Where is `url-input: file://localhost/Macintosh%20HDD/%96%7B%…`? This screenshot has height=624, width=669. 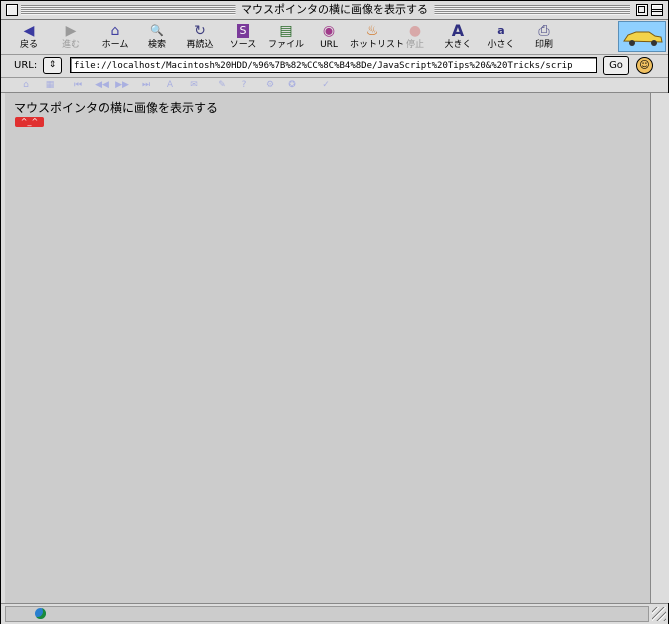 url-input: file://localhost/Macintosh%20HDD/%96%7B%… is located at coordinates (333, 65).